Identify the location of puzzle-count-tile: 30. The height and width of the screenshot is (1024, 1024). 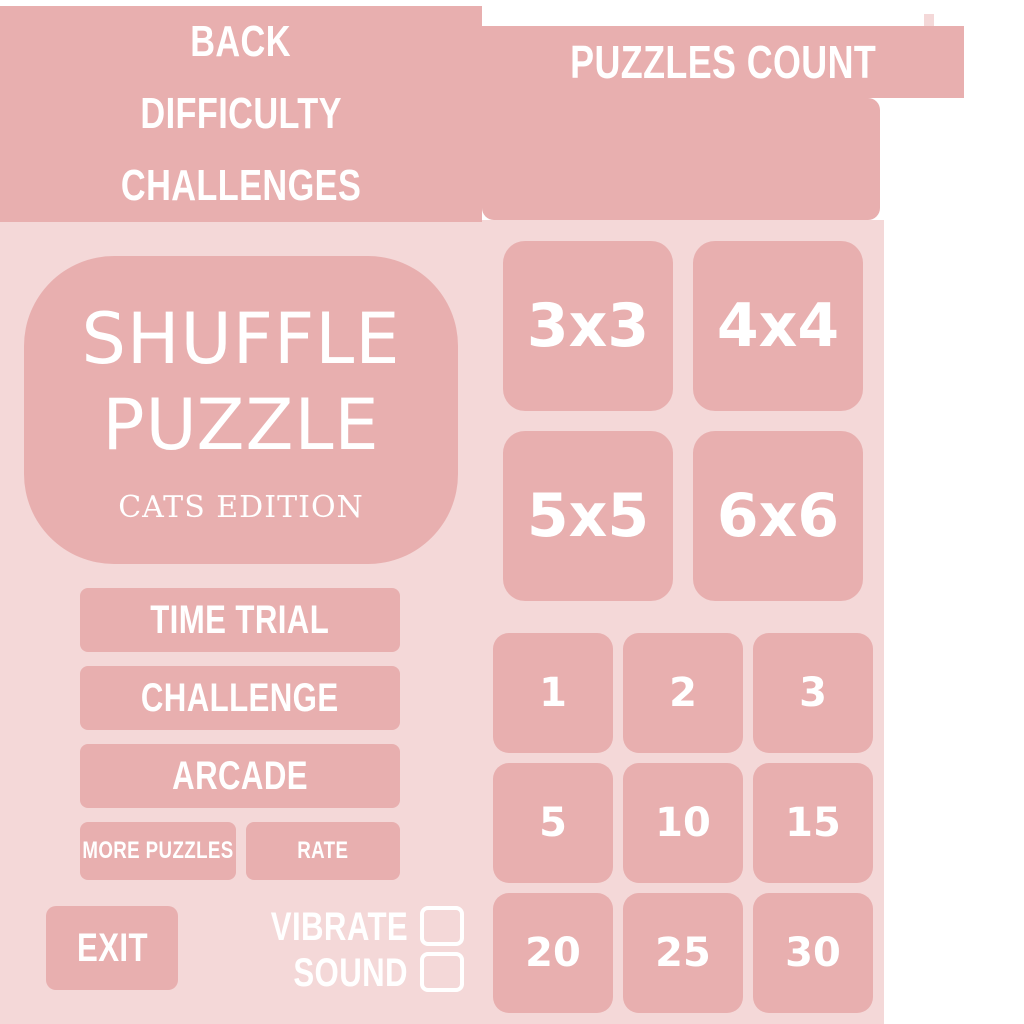
(813, 953).